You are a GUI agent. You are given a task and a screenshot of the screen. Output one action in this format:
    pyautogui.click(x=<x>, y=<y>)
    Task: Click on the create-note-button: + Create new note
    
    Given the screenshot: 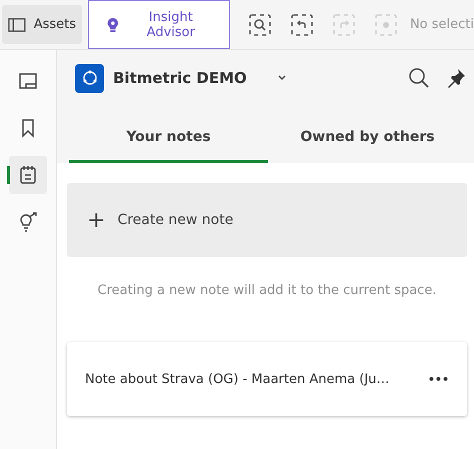 What is the action you would take?
    pyautogui.click(x=267, y=220)
    